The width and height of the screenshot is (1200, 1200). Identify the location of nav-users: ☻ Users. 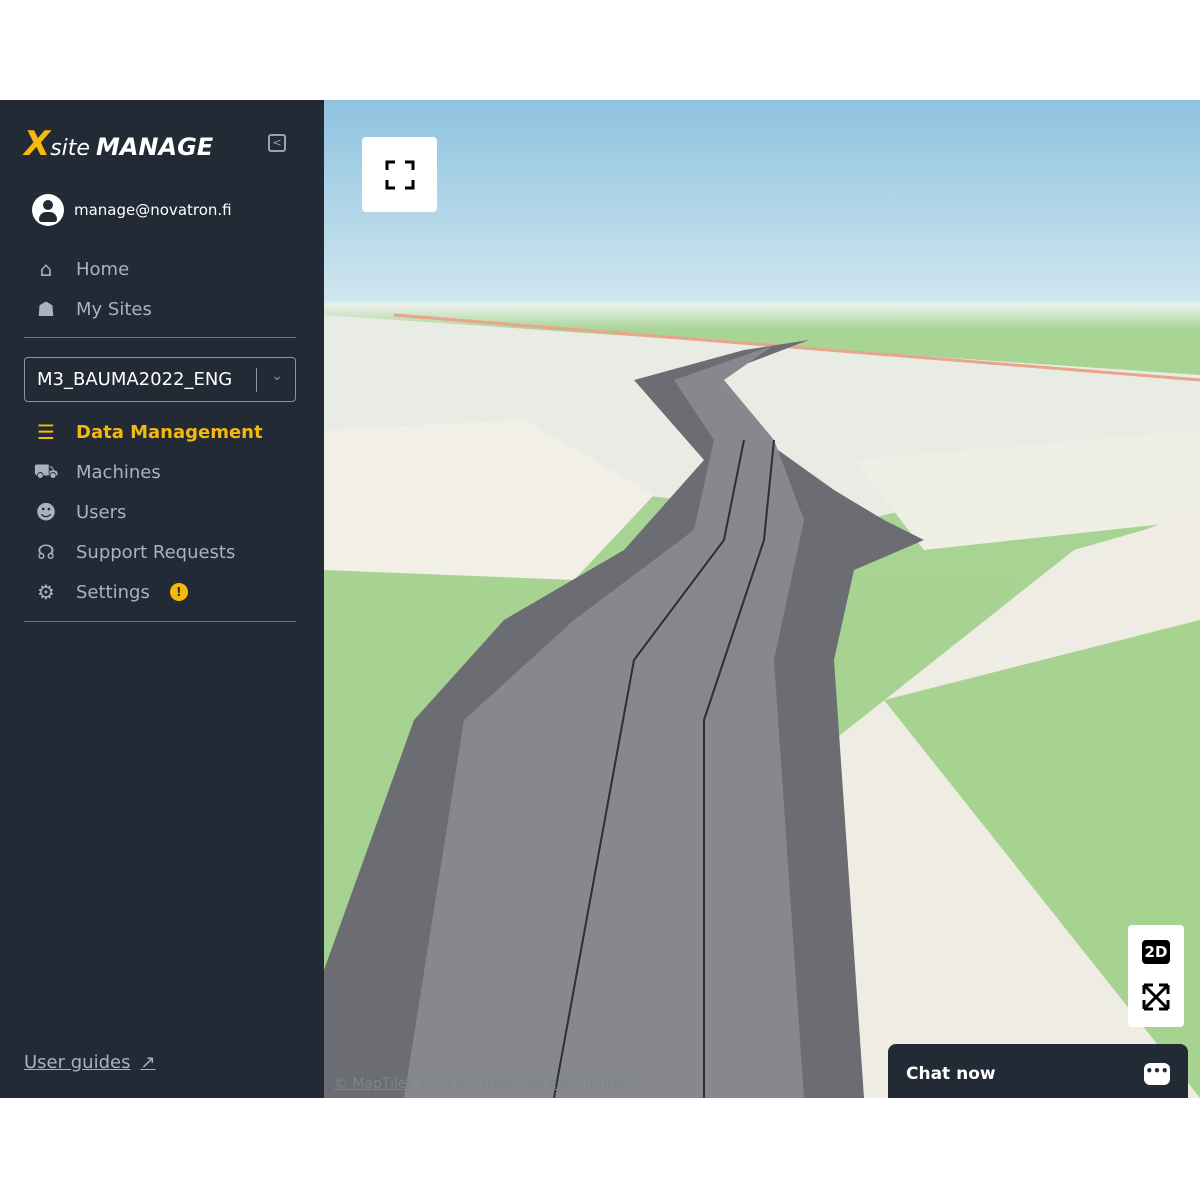
(147, 512).